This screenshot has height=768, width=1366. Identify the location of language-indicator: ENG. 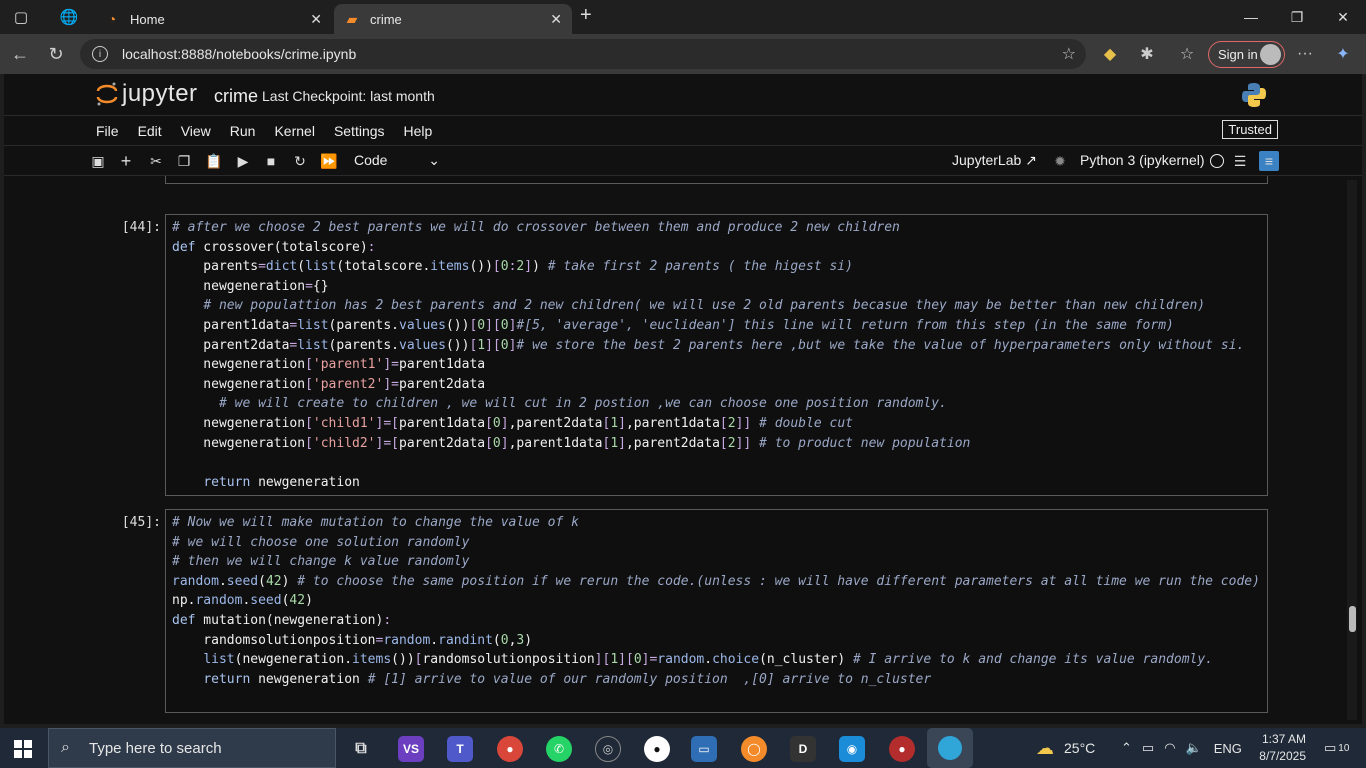
(1228, 748).